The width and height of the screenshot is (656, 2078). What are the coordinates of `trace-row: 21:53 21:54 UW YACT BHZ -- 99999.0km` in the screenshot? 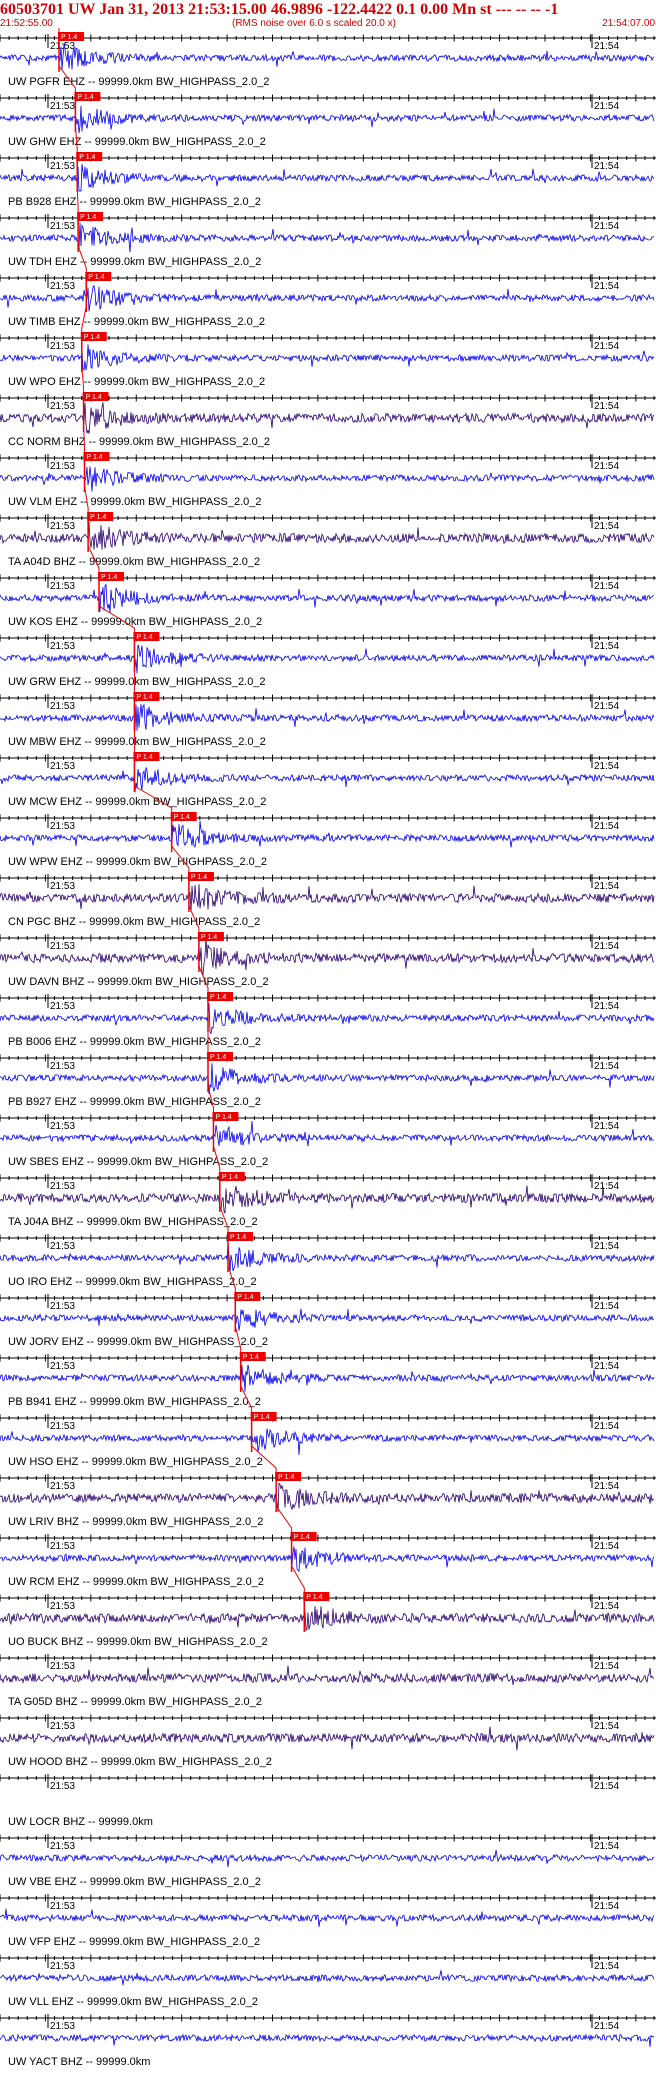 It's located at (328, 2041).